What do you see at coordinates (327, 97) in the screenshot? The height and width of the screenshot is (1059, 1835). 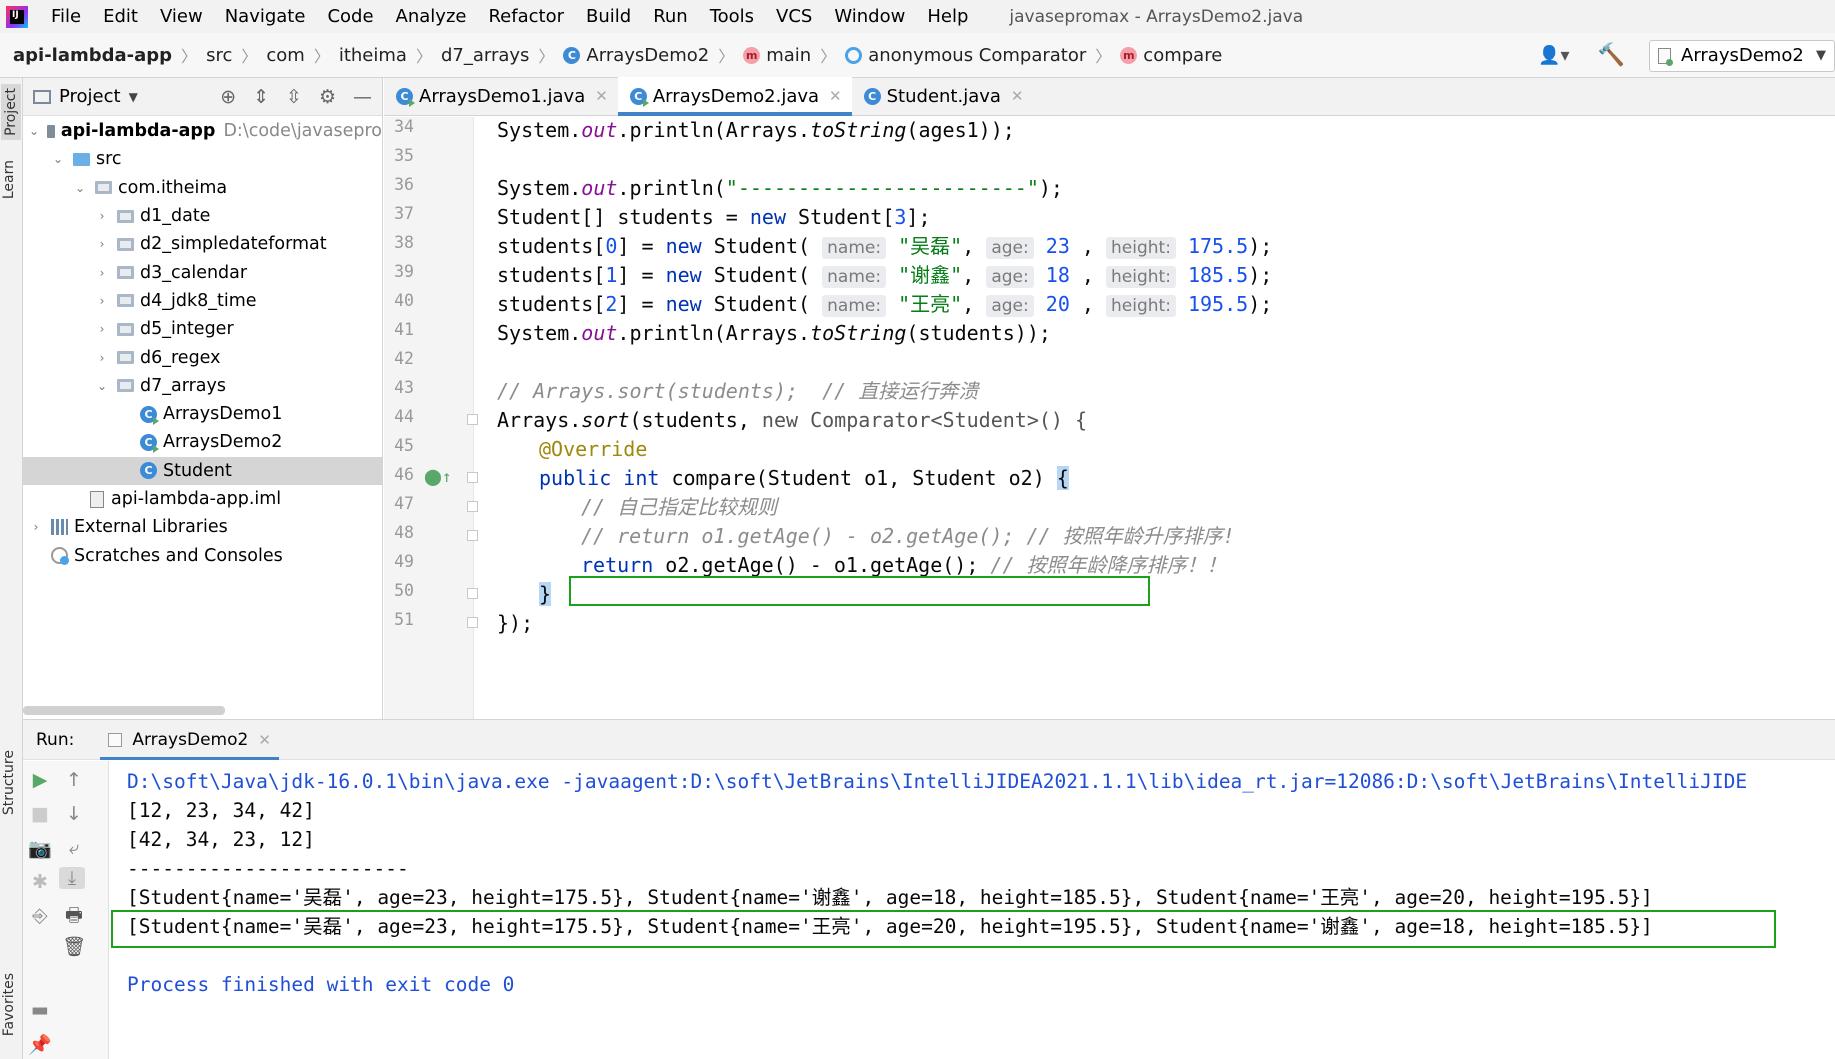 I see `gear-icon: ⚙` at bounding box center [327, 97].